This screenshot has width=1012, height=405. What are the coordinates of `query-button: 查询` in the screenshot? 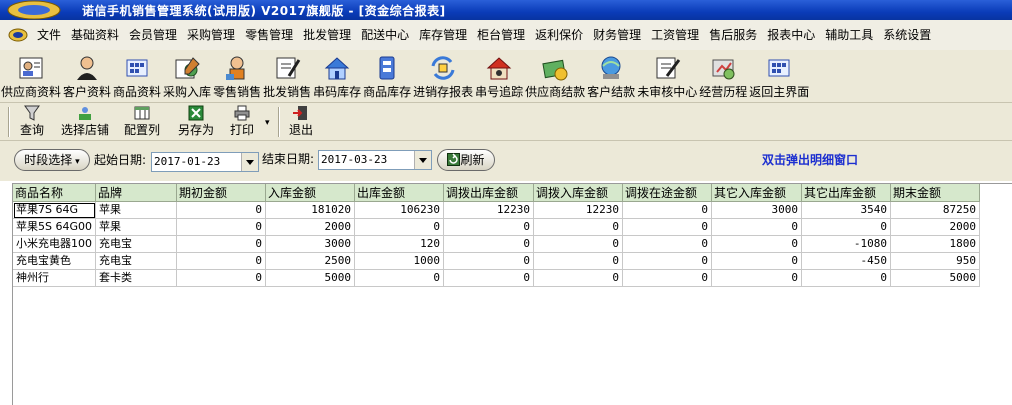 It's located at (32, 121).